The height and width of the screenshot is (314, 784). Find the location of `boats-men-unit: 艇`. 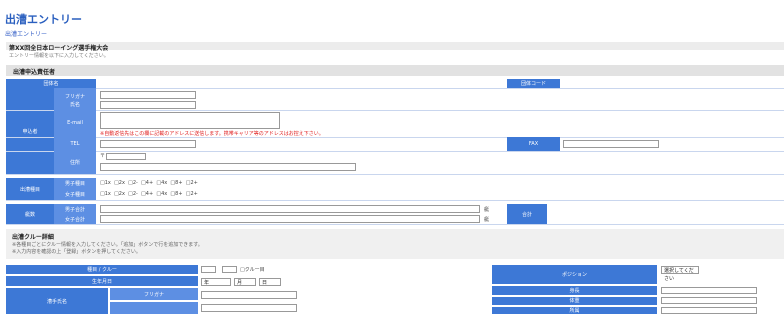

boats-men-unit: 艇 is located at coordinates (487, 210).